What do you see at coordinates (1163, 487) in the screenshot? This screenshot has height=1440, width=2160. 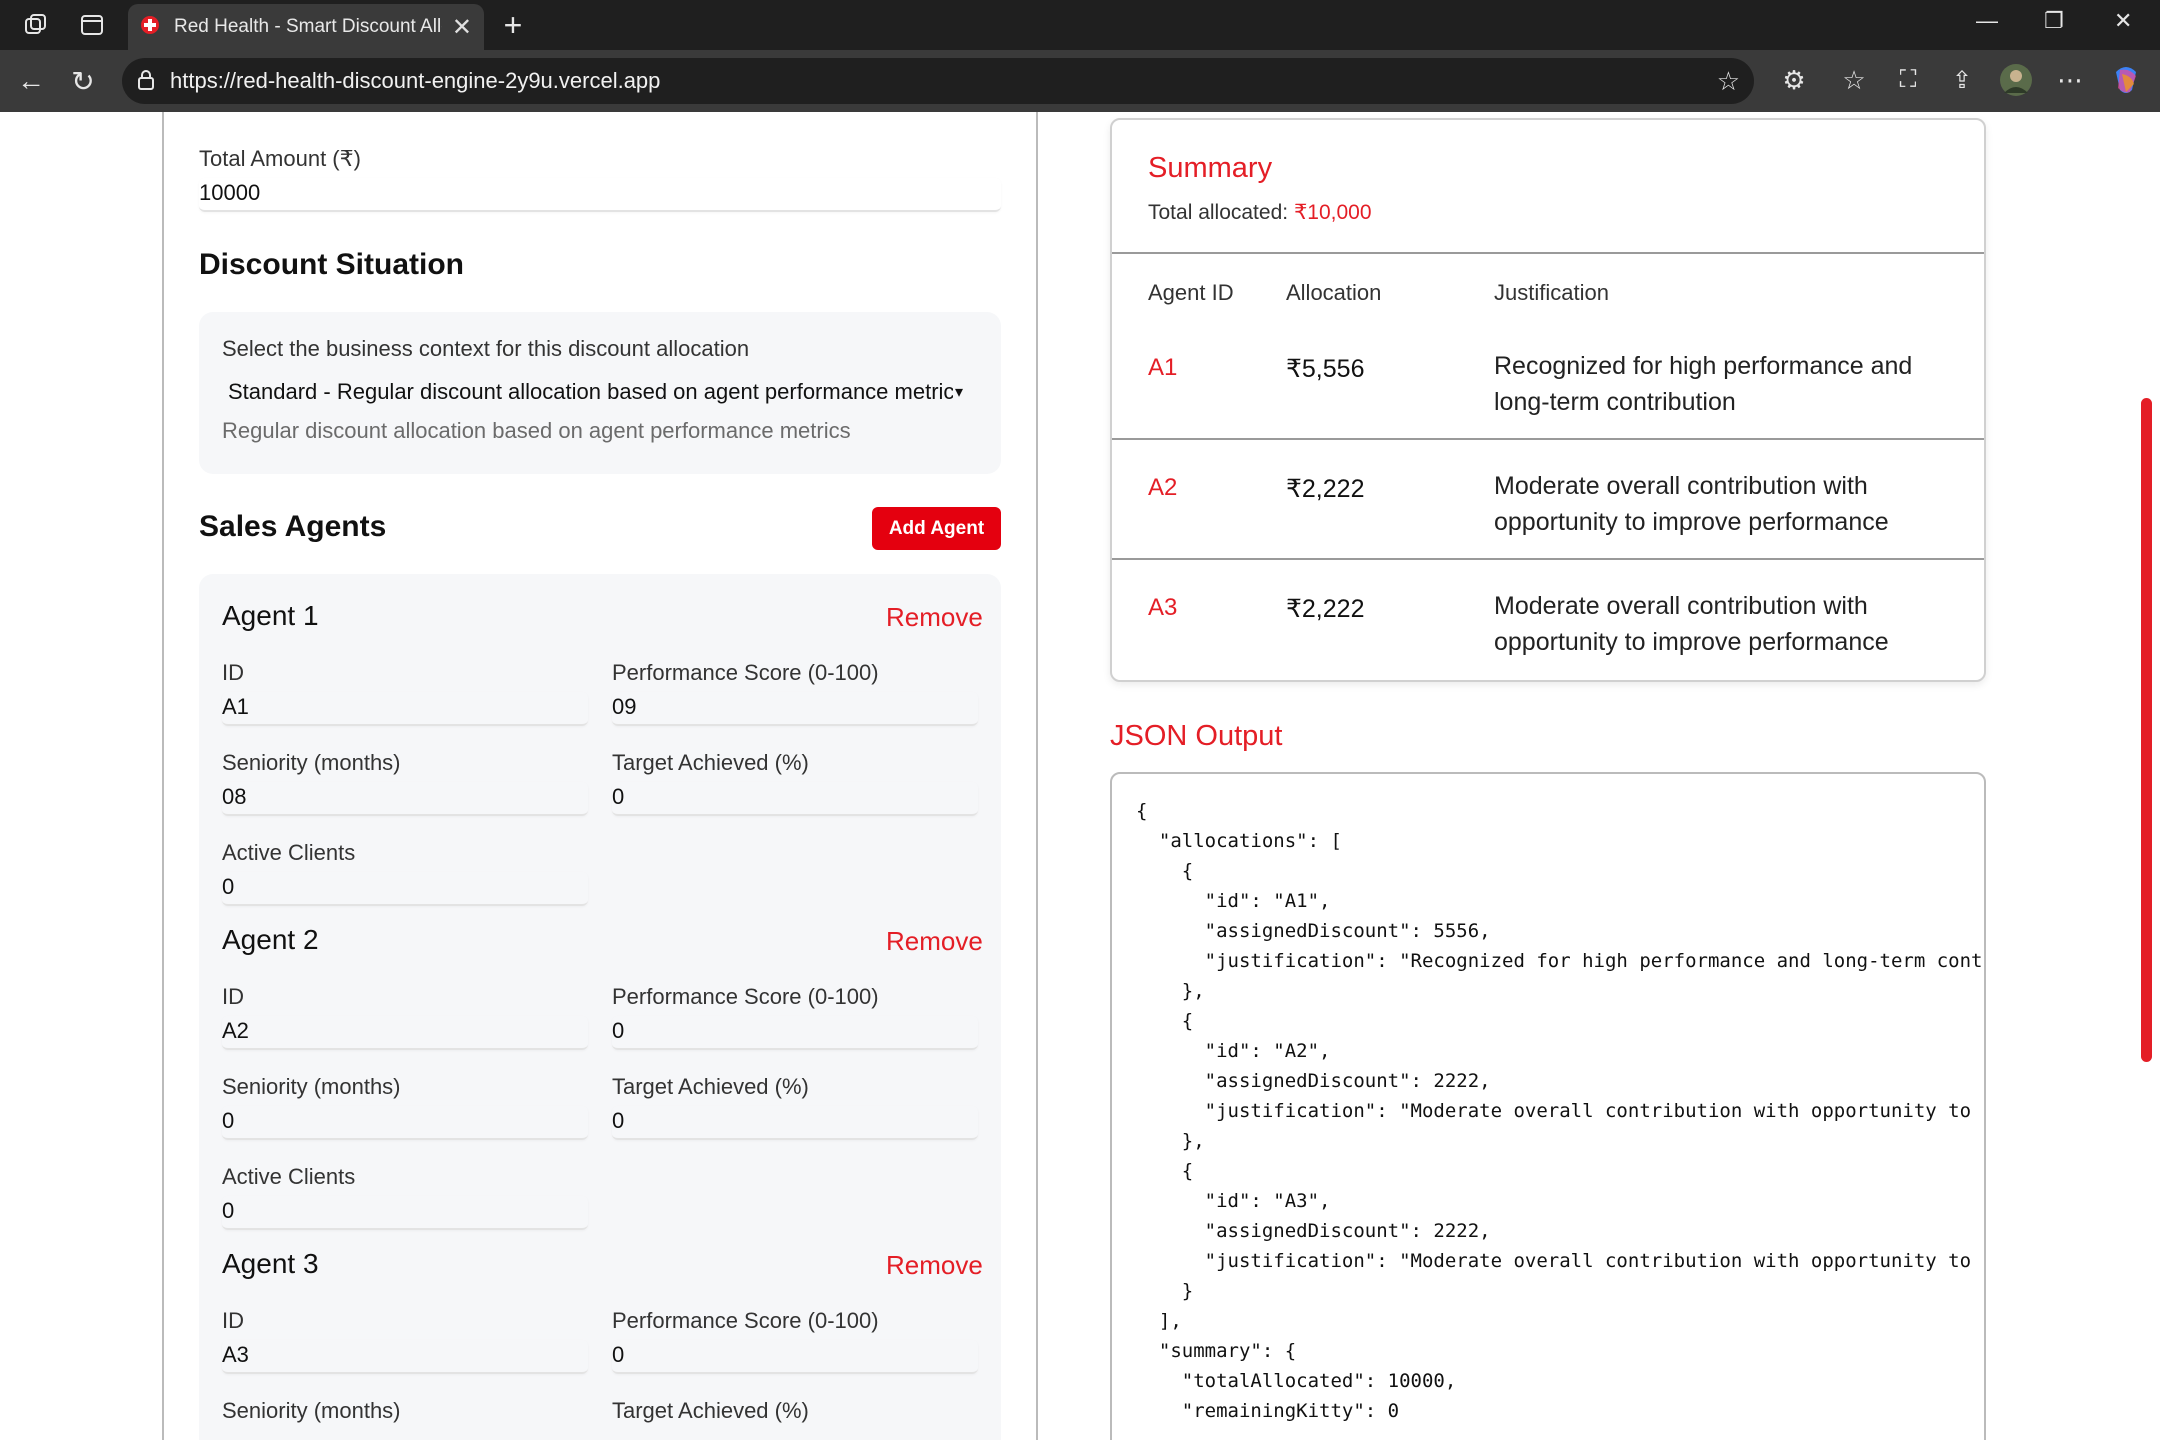 I see `row-2-agent-id: A2` at bounding box center [1163, 487].